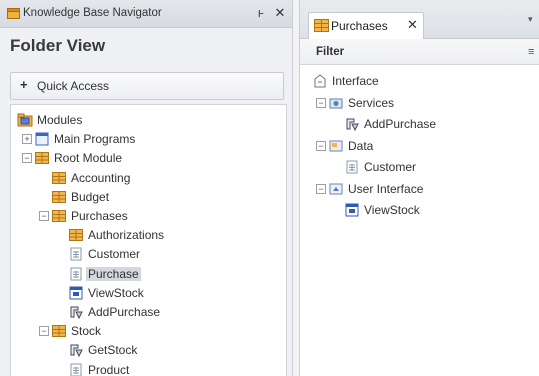  What do you see at coordinates (27, 139) in the screenshot?
I see `expand-icon: +` at bounding box center [27, 139].